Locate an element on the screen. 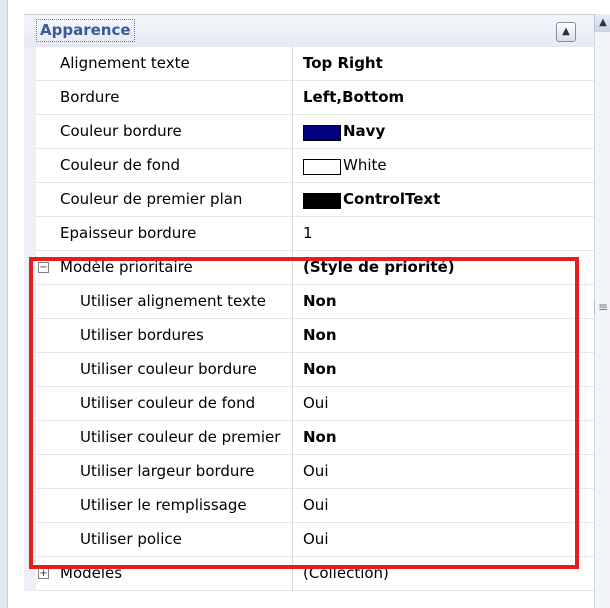 This screenshot has height=608, width=610. property-name-cell: Bordure is located at coordinates (164, 98).